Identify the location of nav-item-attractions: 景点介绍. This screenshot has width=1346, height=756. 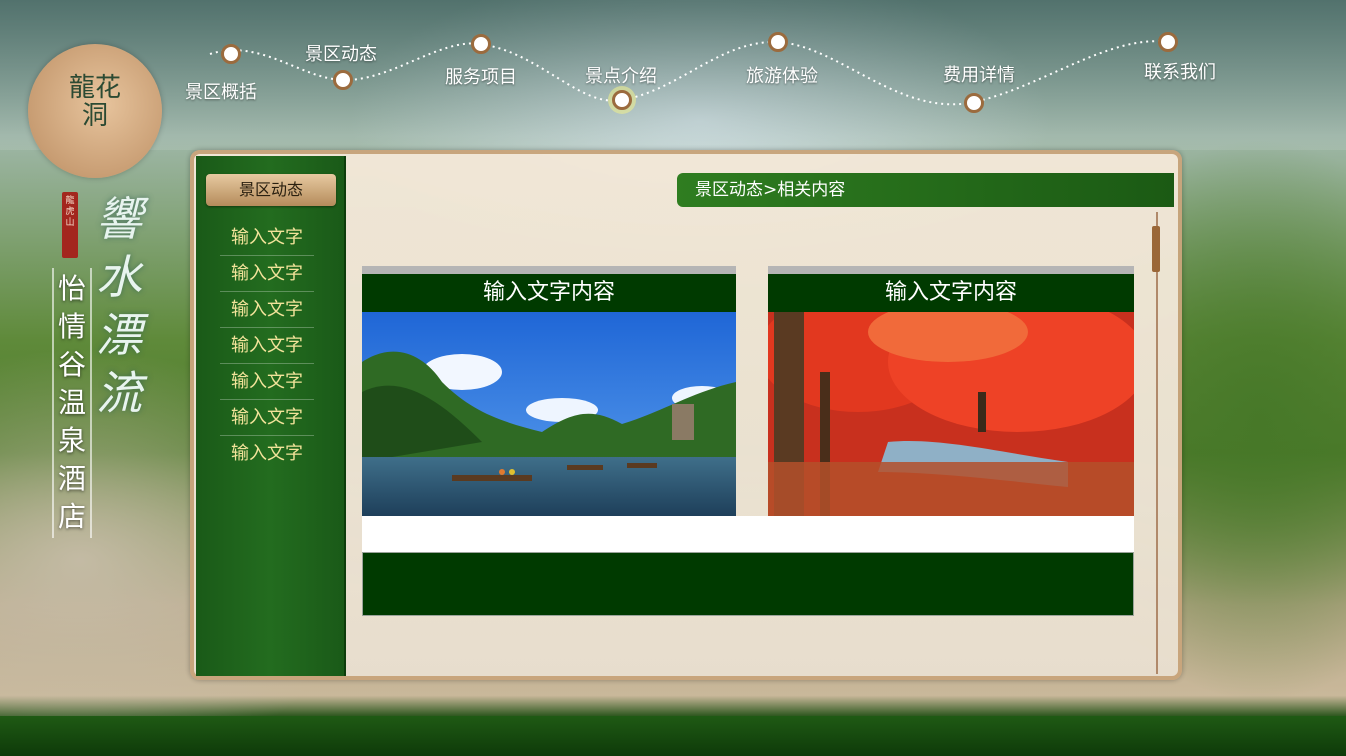
(621, 75).